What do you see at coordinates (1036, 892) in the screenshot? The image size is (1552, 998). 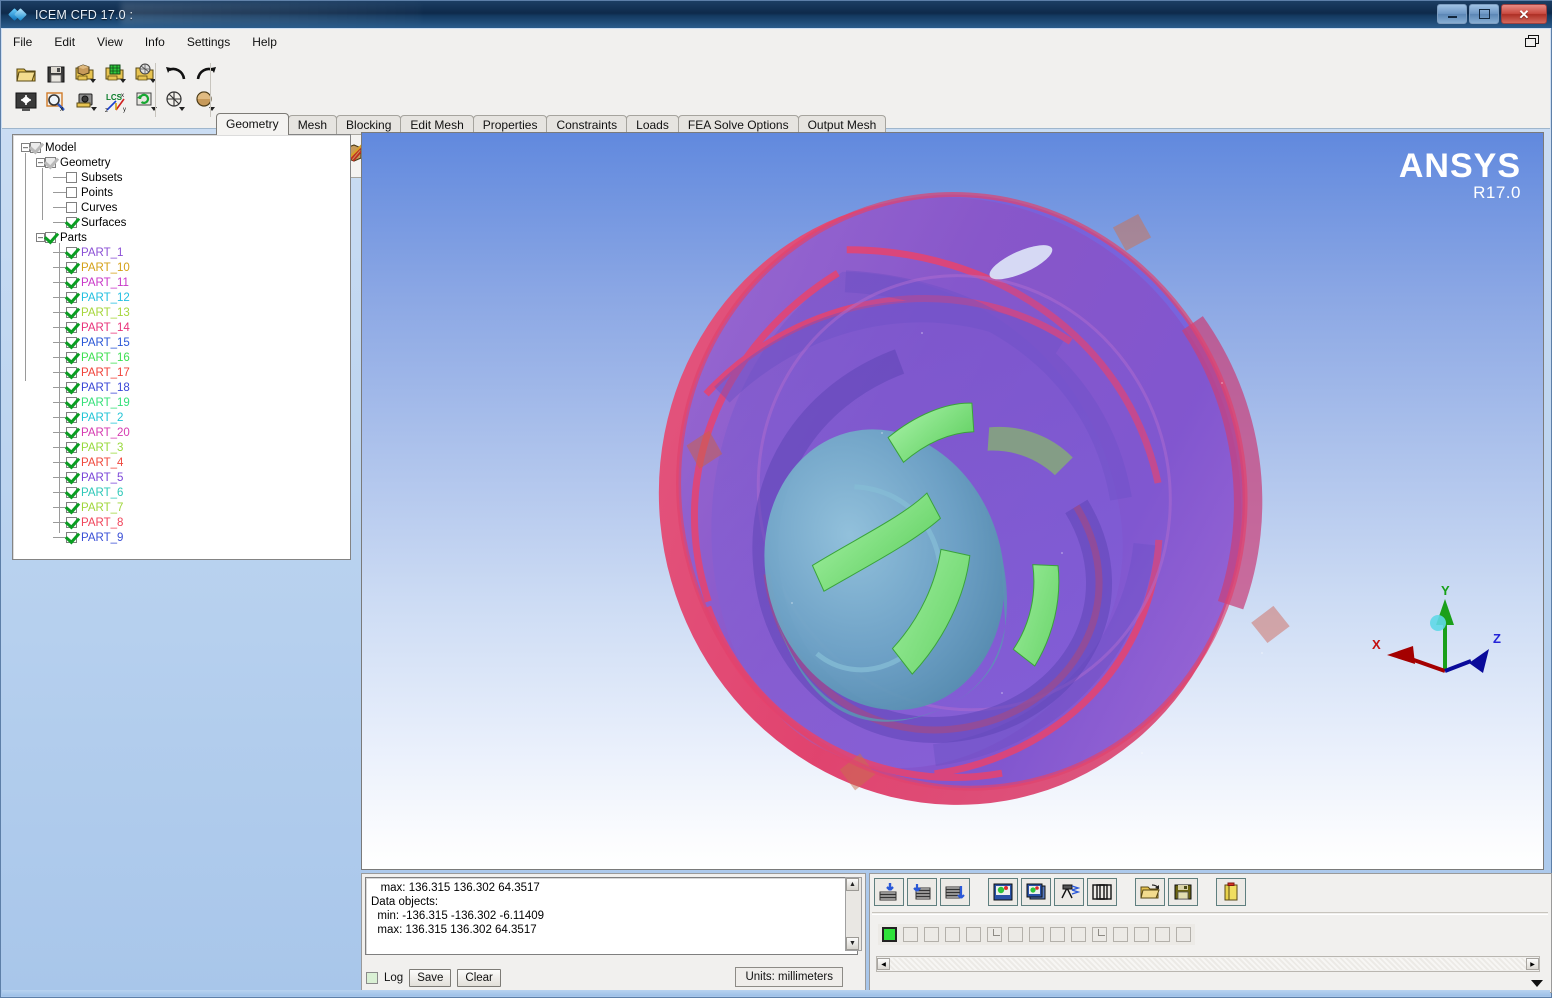 I see `save-image-sequence-icon` at bounding box center [1036, 892].